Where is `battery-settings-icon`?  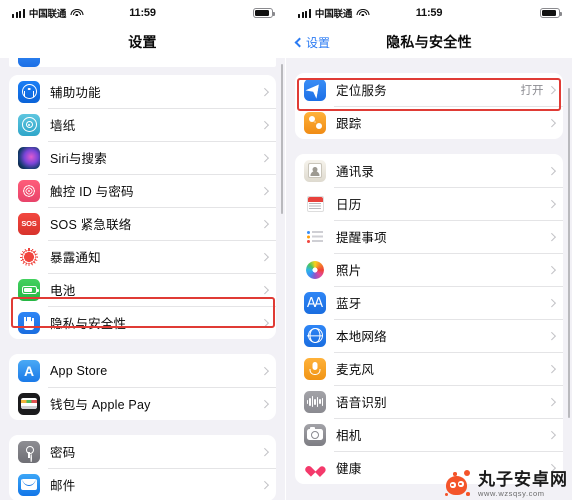
battery-settings-icon is located at coordinates (29, 289).